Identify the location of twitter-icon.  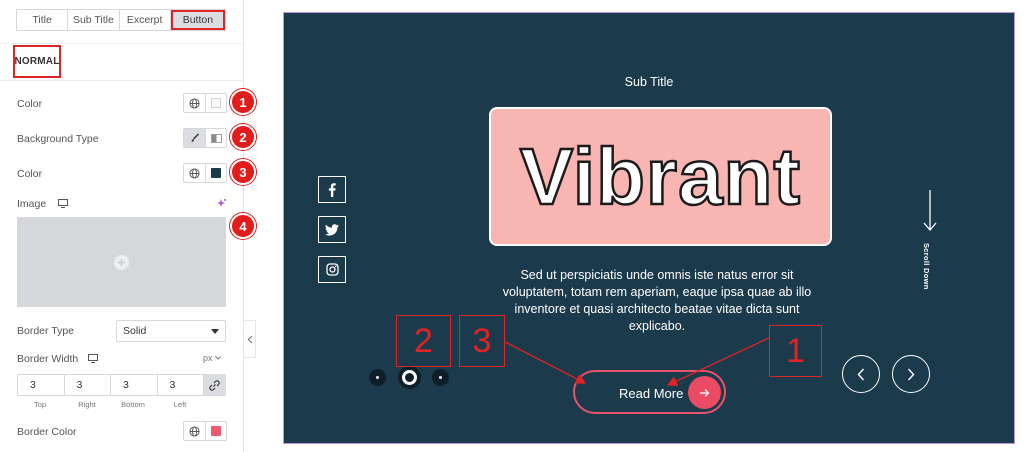
(332, 229).